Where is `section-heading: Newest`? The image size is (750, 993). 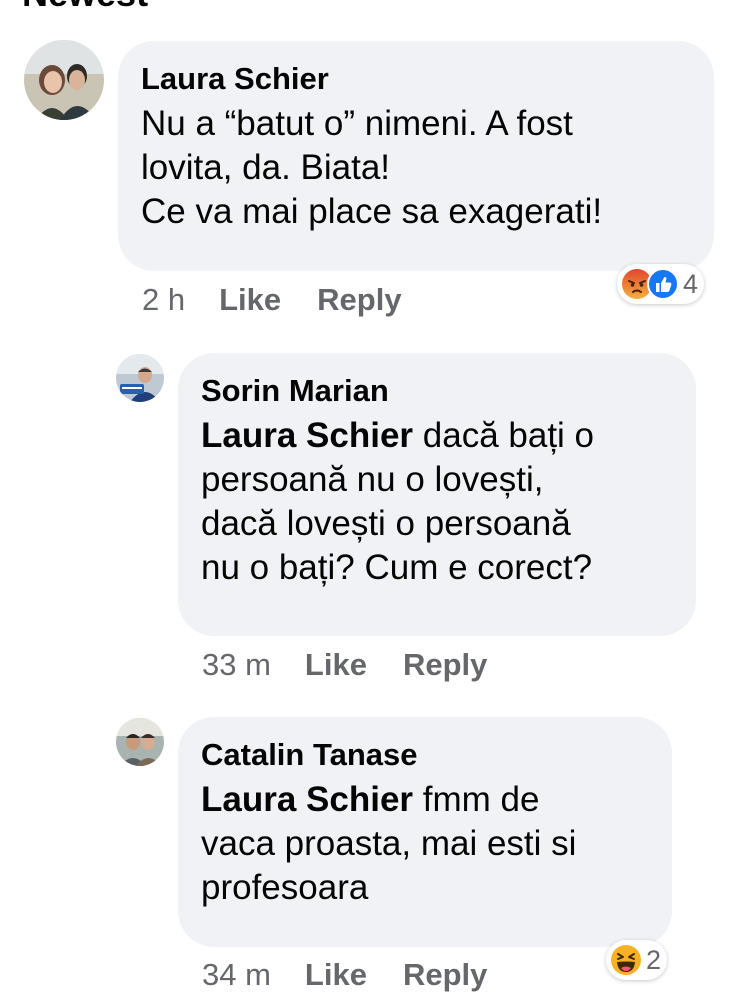
section-heading: Newest is located at coordinates (85, 6).